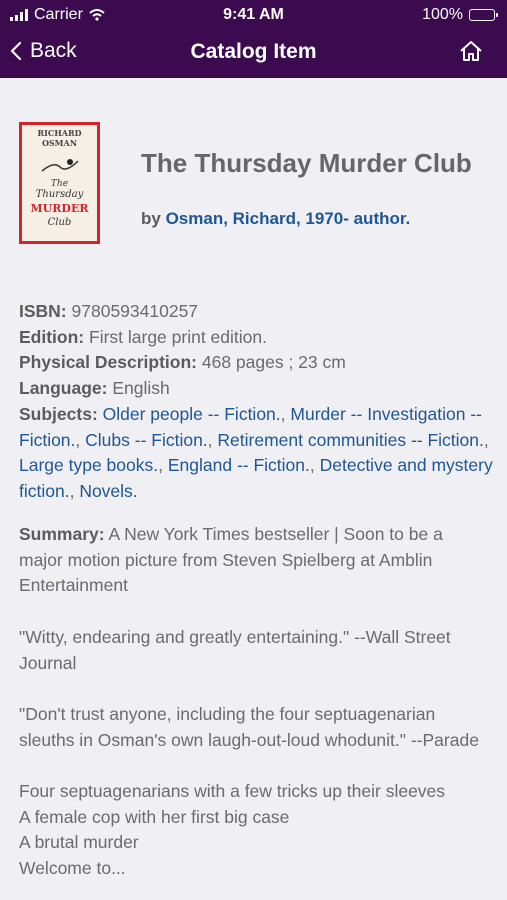  I want to click on isbn-value: 9780593410257, so click(135, 311).